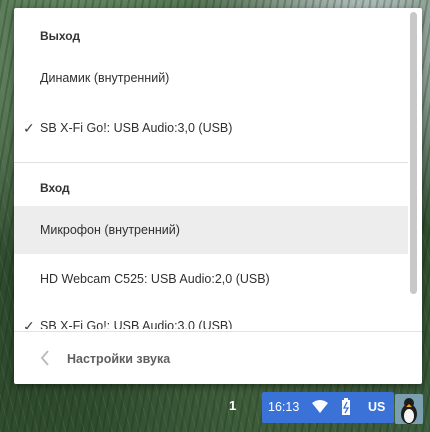 The image size is (430, 432). I want to click on keyboard-layout: US, so click(377, 407).